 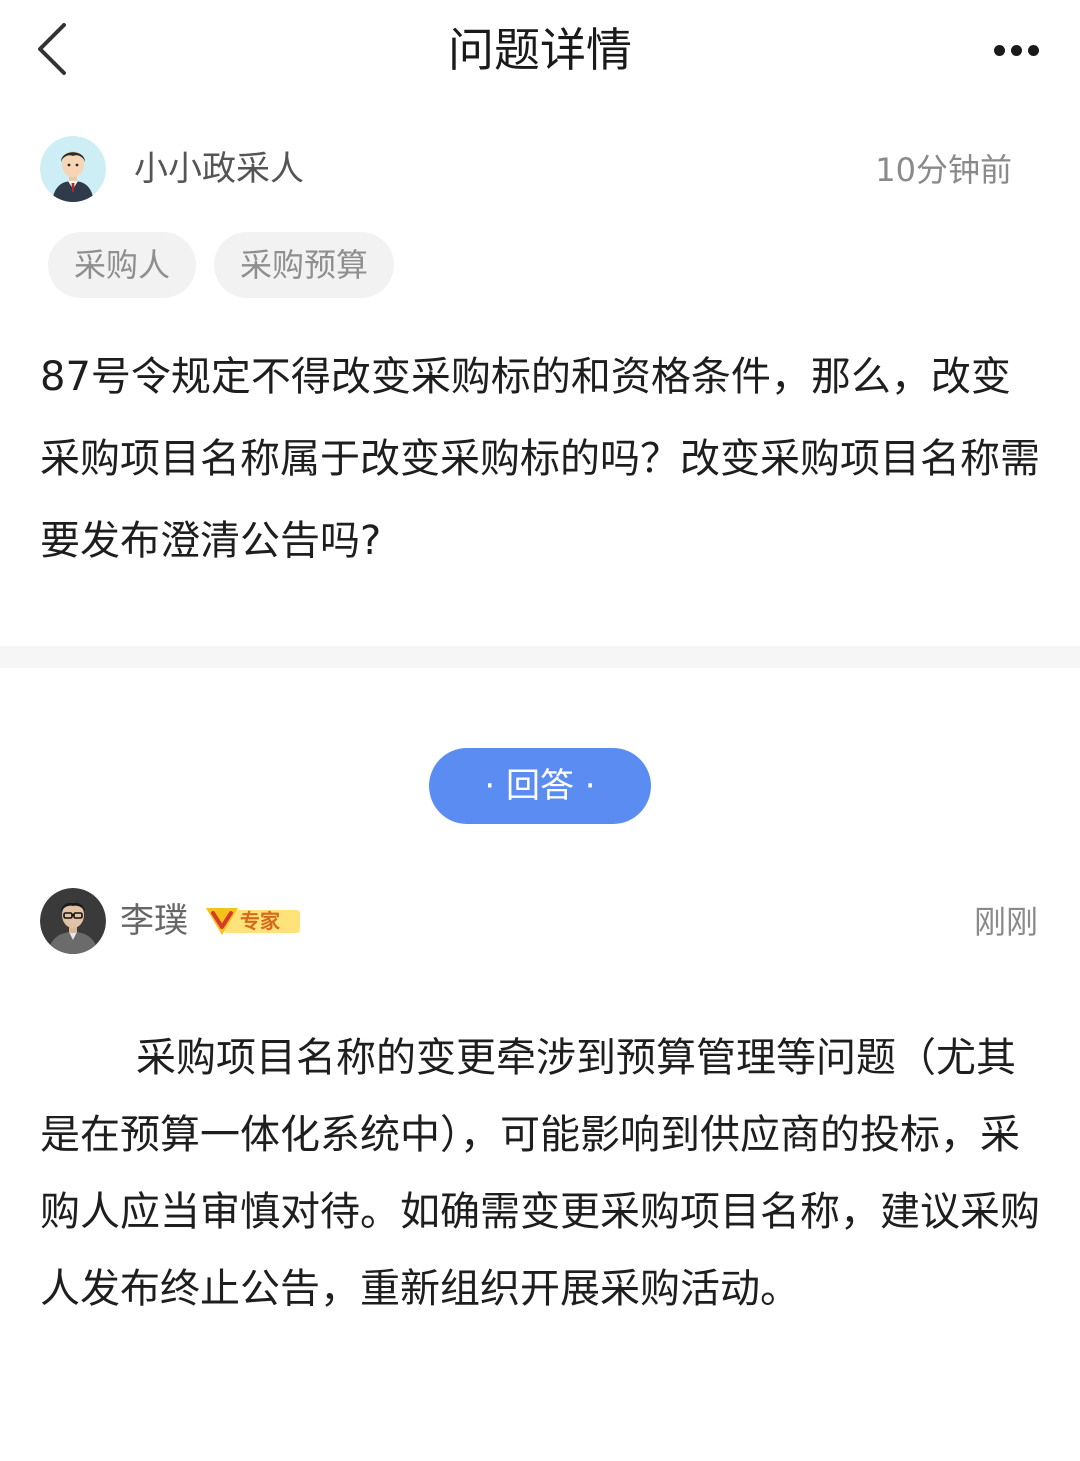 I want to click on page-title: 问题详情, so click(x=540, y=50).